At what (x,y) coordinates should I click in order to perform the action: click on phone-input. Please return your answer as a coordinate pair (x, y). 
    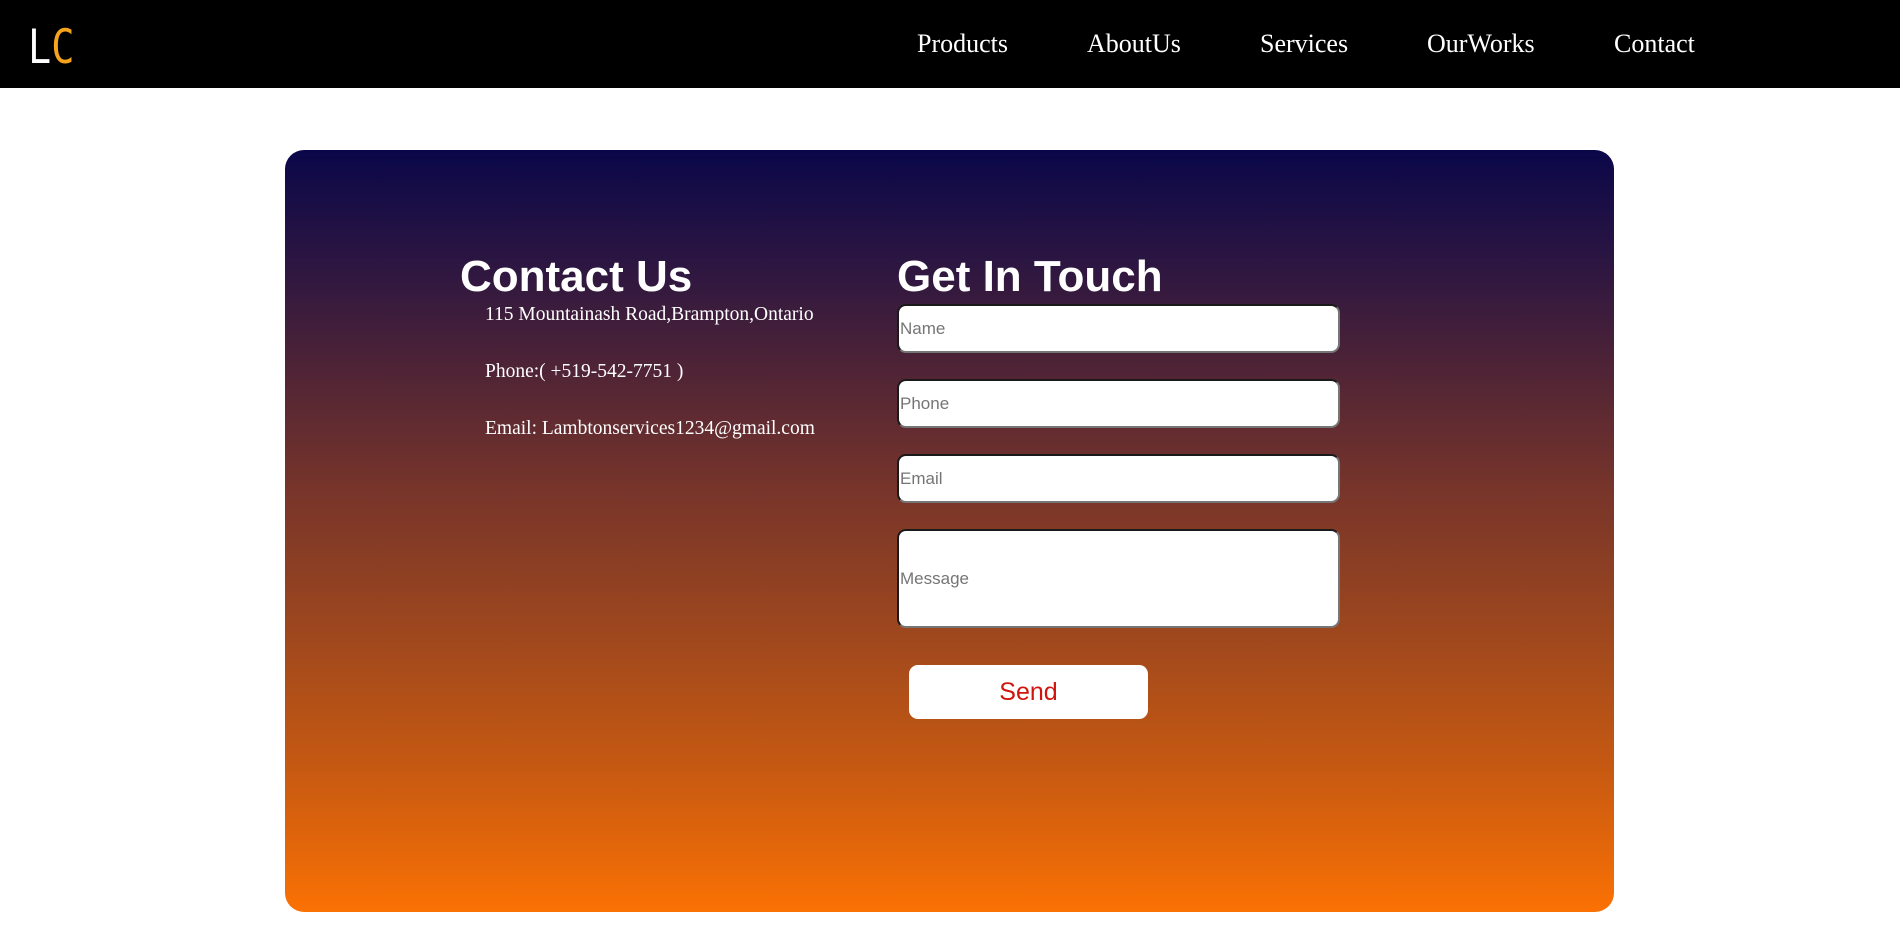
    Looking at the image, I should click on (1118, 403).